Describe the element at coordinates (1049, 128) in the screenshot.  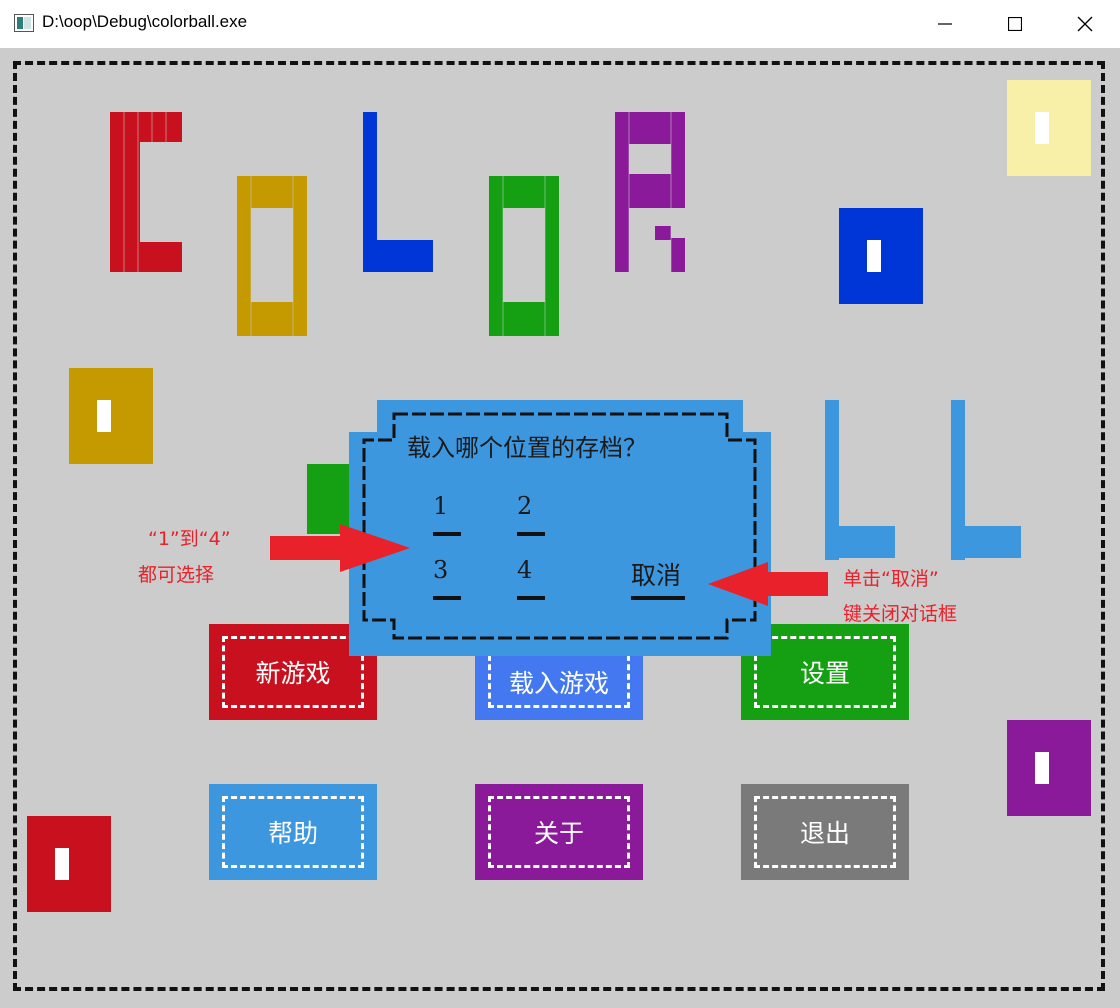
I see `ball-yellow` at that location.